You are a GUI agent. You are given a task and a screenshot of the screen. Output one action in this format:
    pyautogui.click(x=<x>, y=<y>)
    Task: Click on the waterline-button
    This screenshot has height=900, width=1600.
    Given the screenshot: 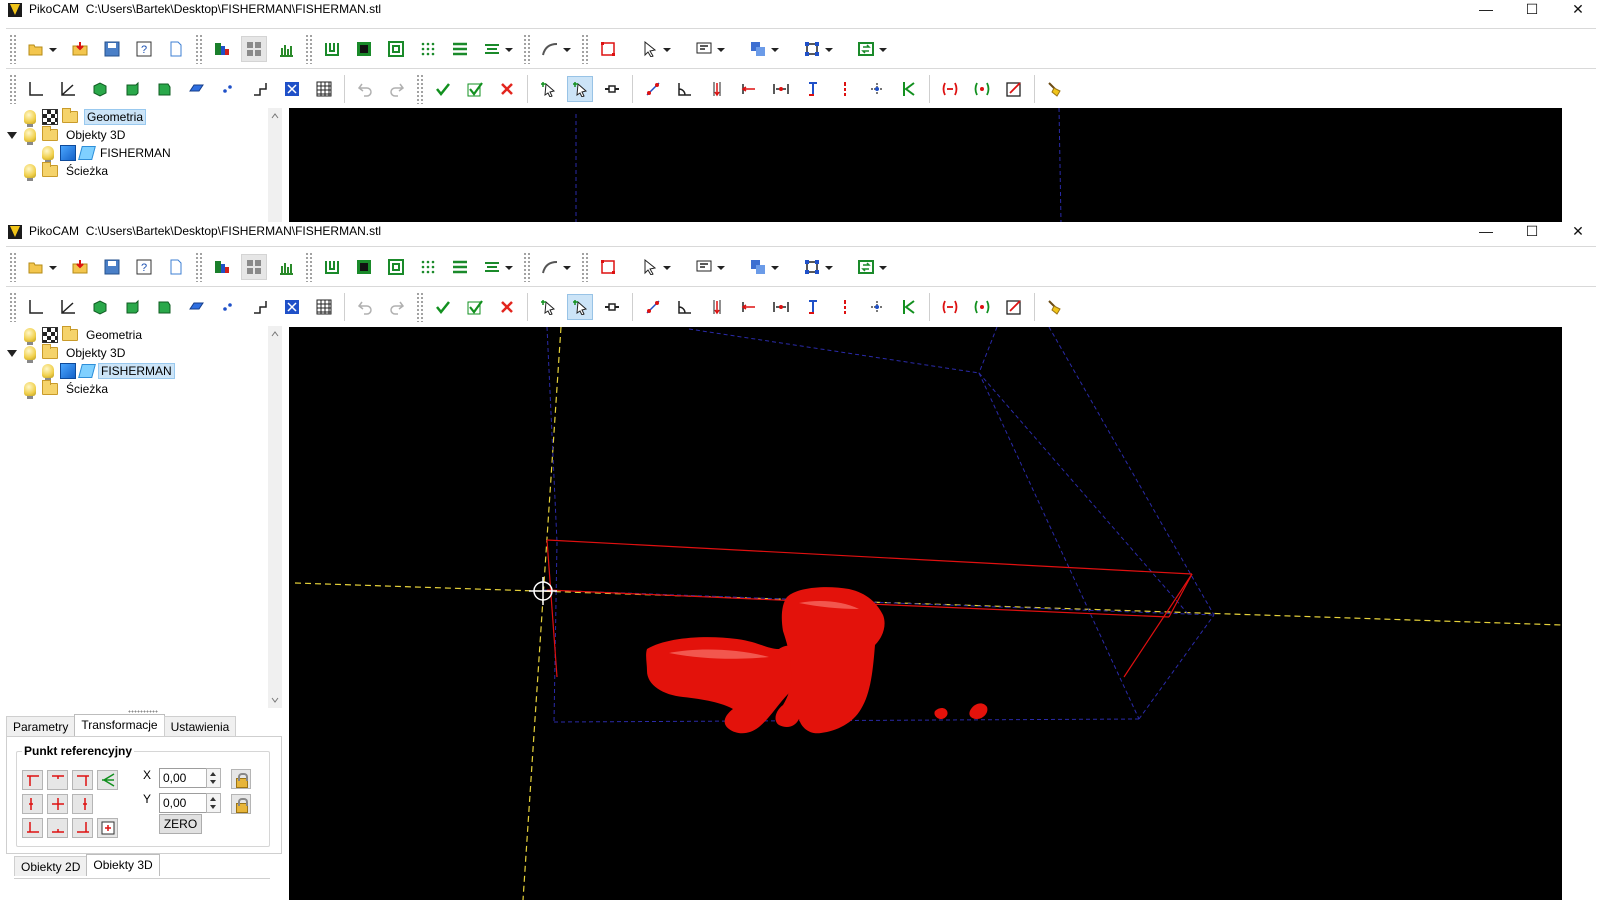 What is the action you would take?
    pyautogui.click(x=498, y=267)
    